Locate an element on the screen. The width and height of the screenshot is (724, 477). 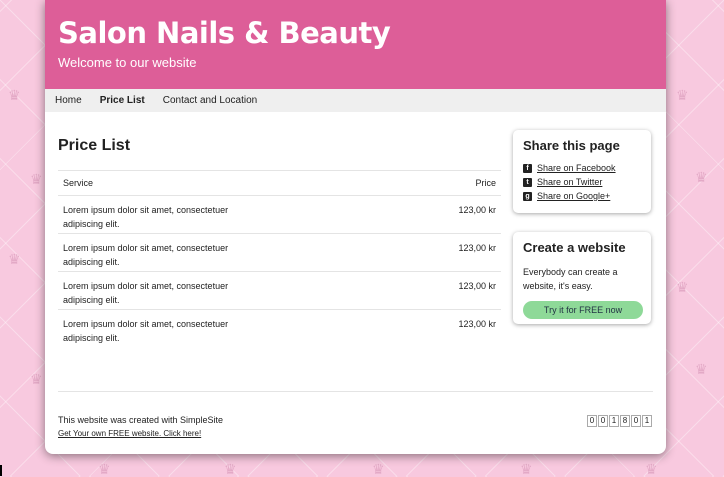
share-twitter-link: t Share on Twitter is located at coordinates (582, 182).